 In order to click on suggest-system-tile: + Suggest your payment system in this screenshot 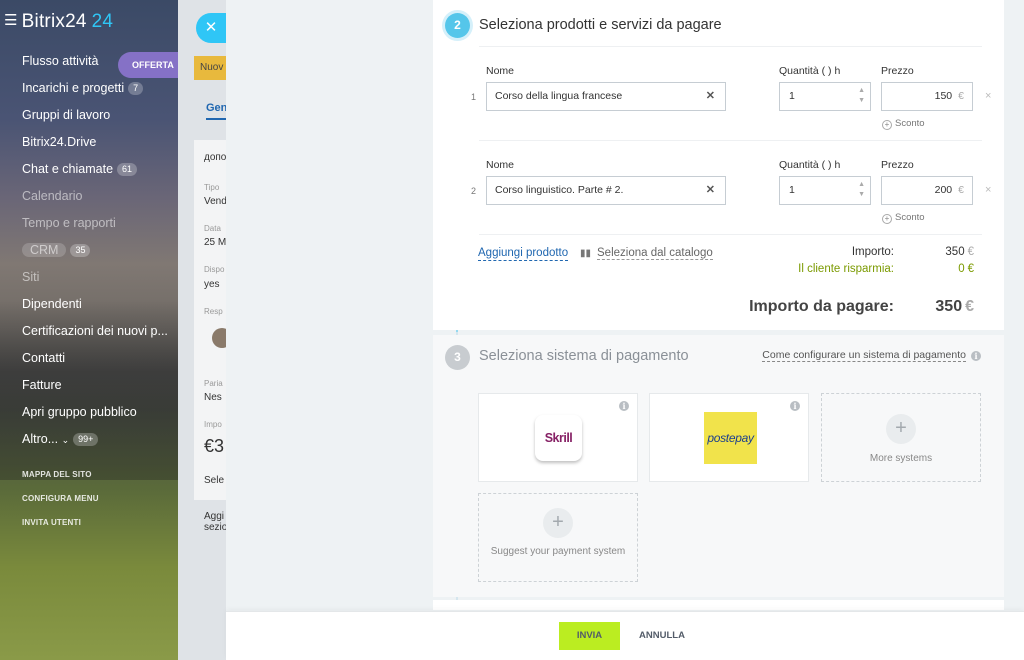, I will do `click(558, 537)`.